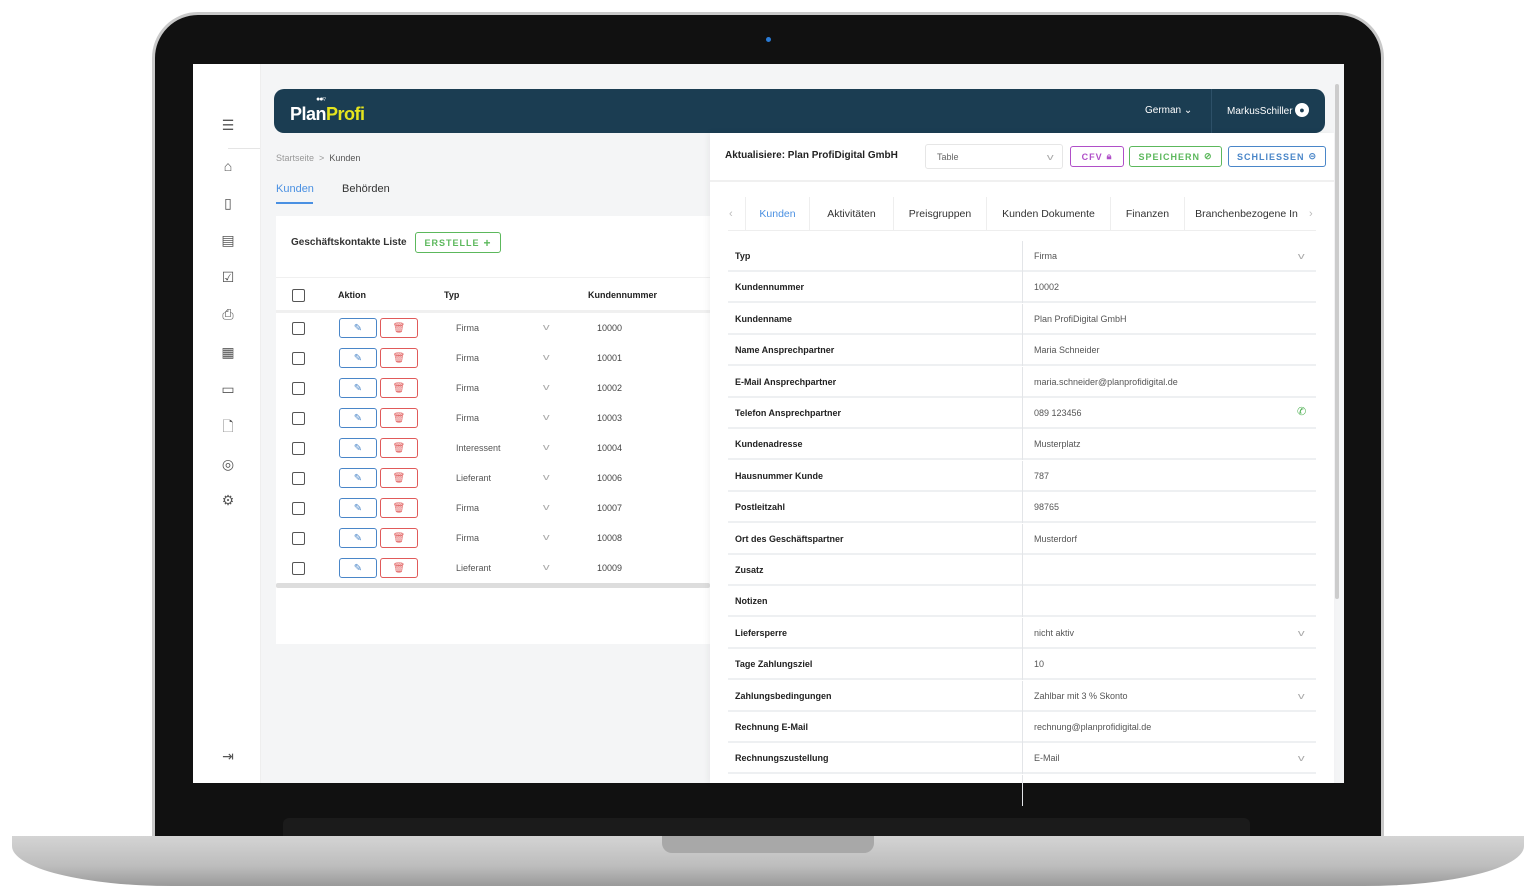 The width and height of the screenshot is (1536, 896). Describe the element at coordinates (295, 189) in the screenshot. I see `tab-kunden: Kunden` at that location.